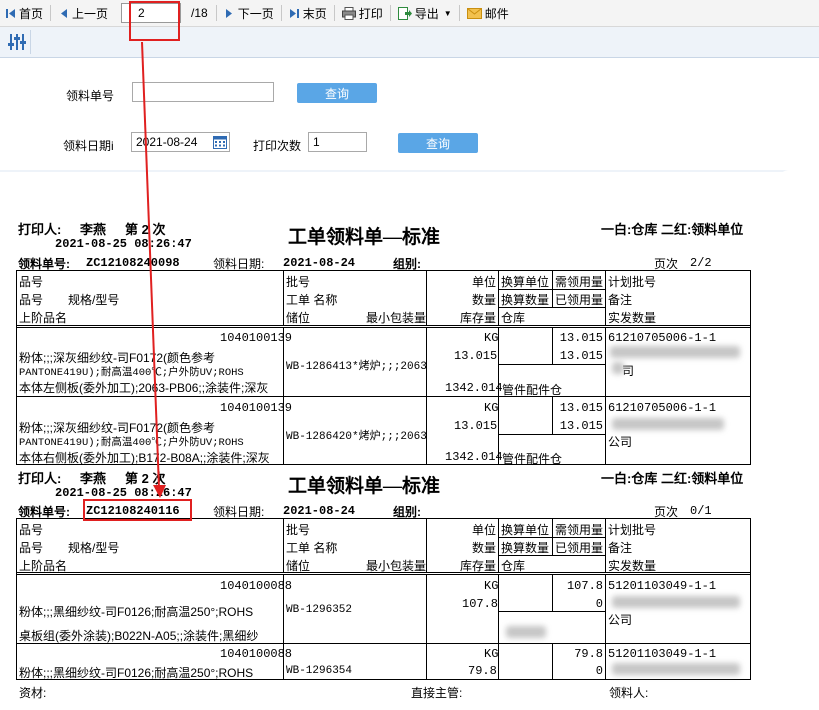  Describe the element at coordinates (153, 269) in the screenshot. I see `annotation-arrow` at that location.